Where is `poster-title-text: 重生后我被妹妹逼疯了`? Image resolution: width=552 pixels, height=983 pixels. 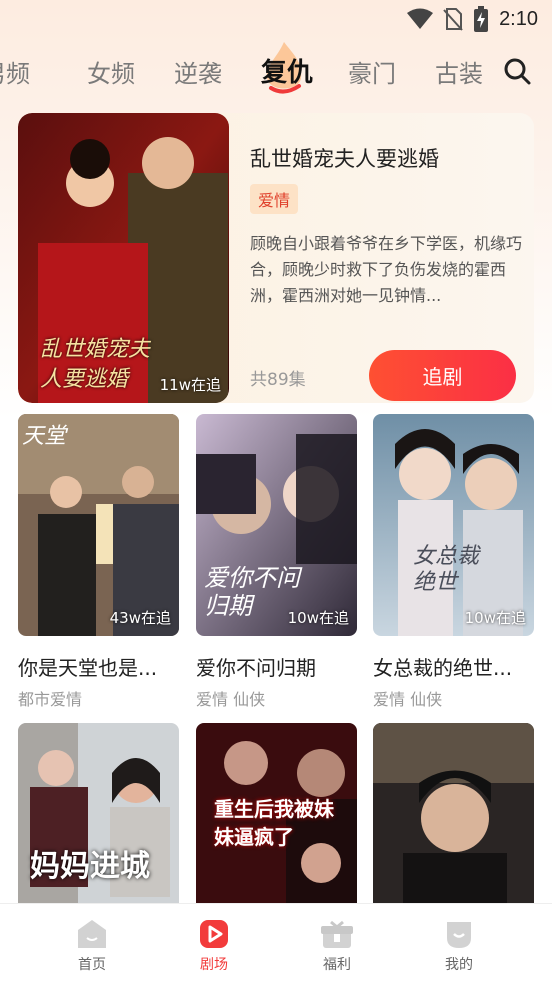
poster-title-text: 重生后我被妹妹逼疯了 is located at coordinates (274, 823).